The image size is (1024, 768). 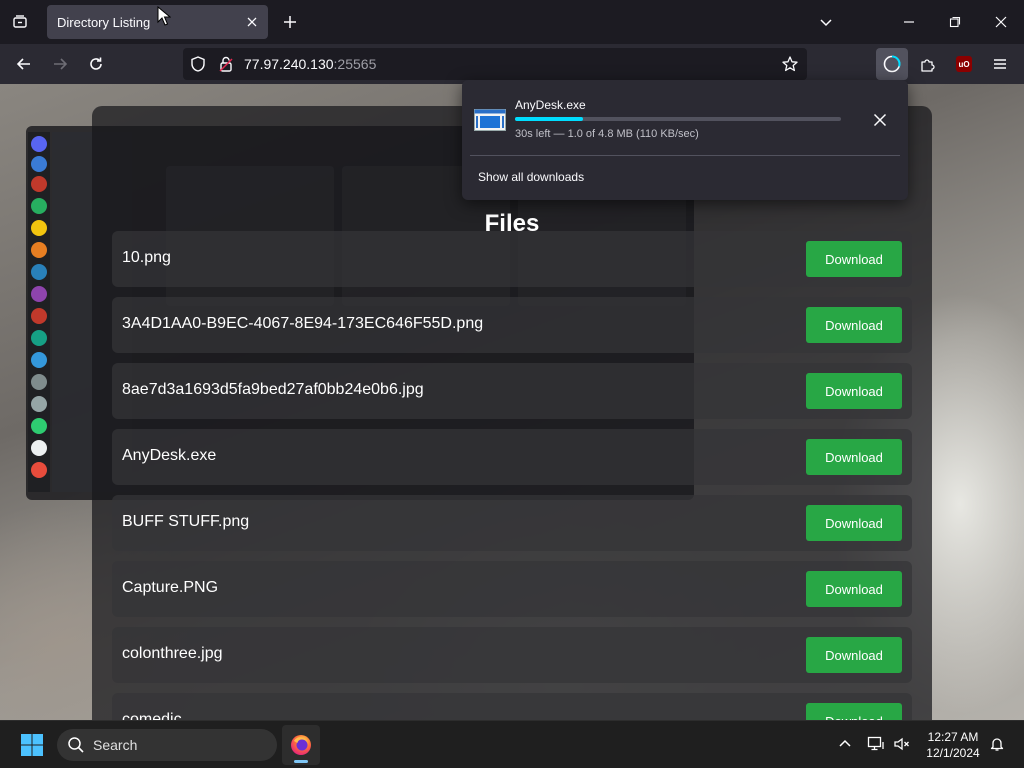 I want to click on ublock-origin-icon: uO, so click(x=964, y=64).